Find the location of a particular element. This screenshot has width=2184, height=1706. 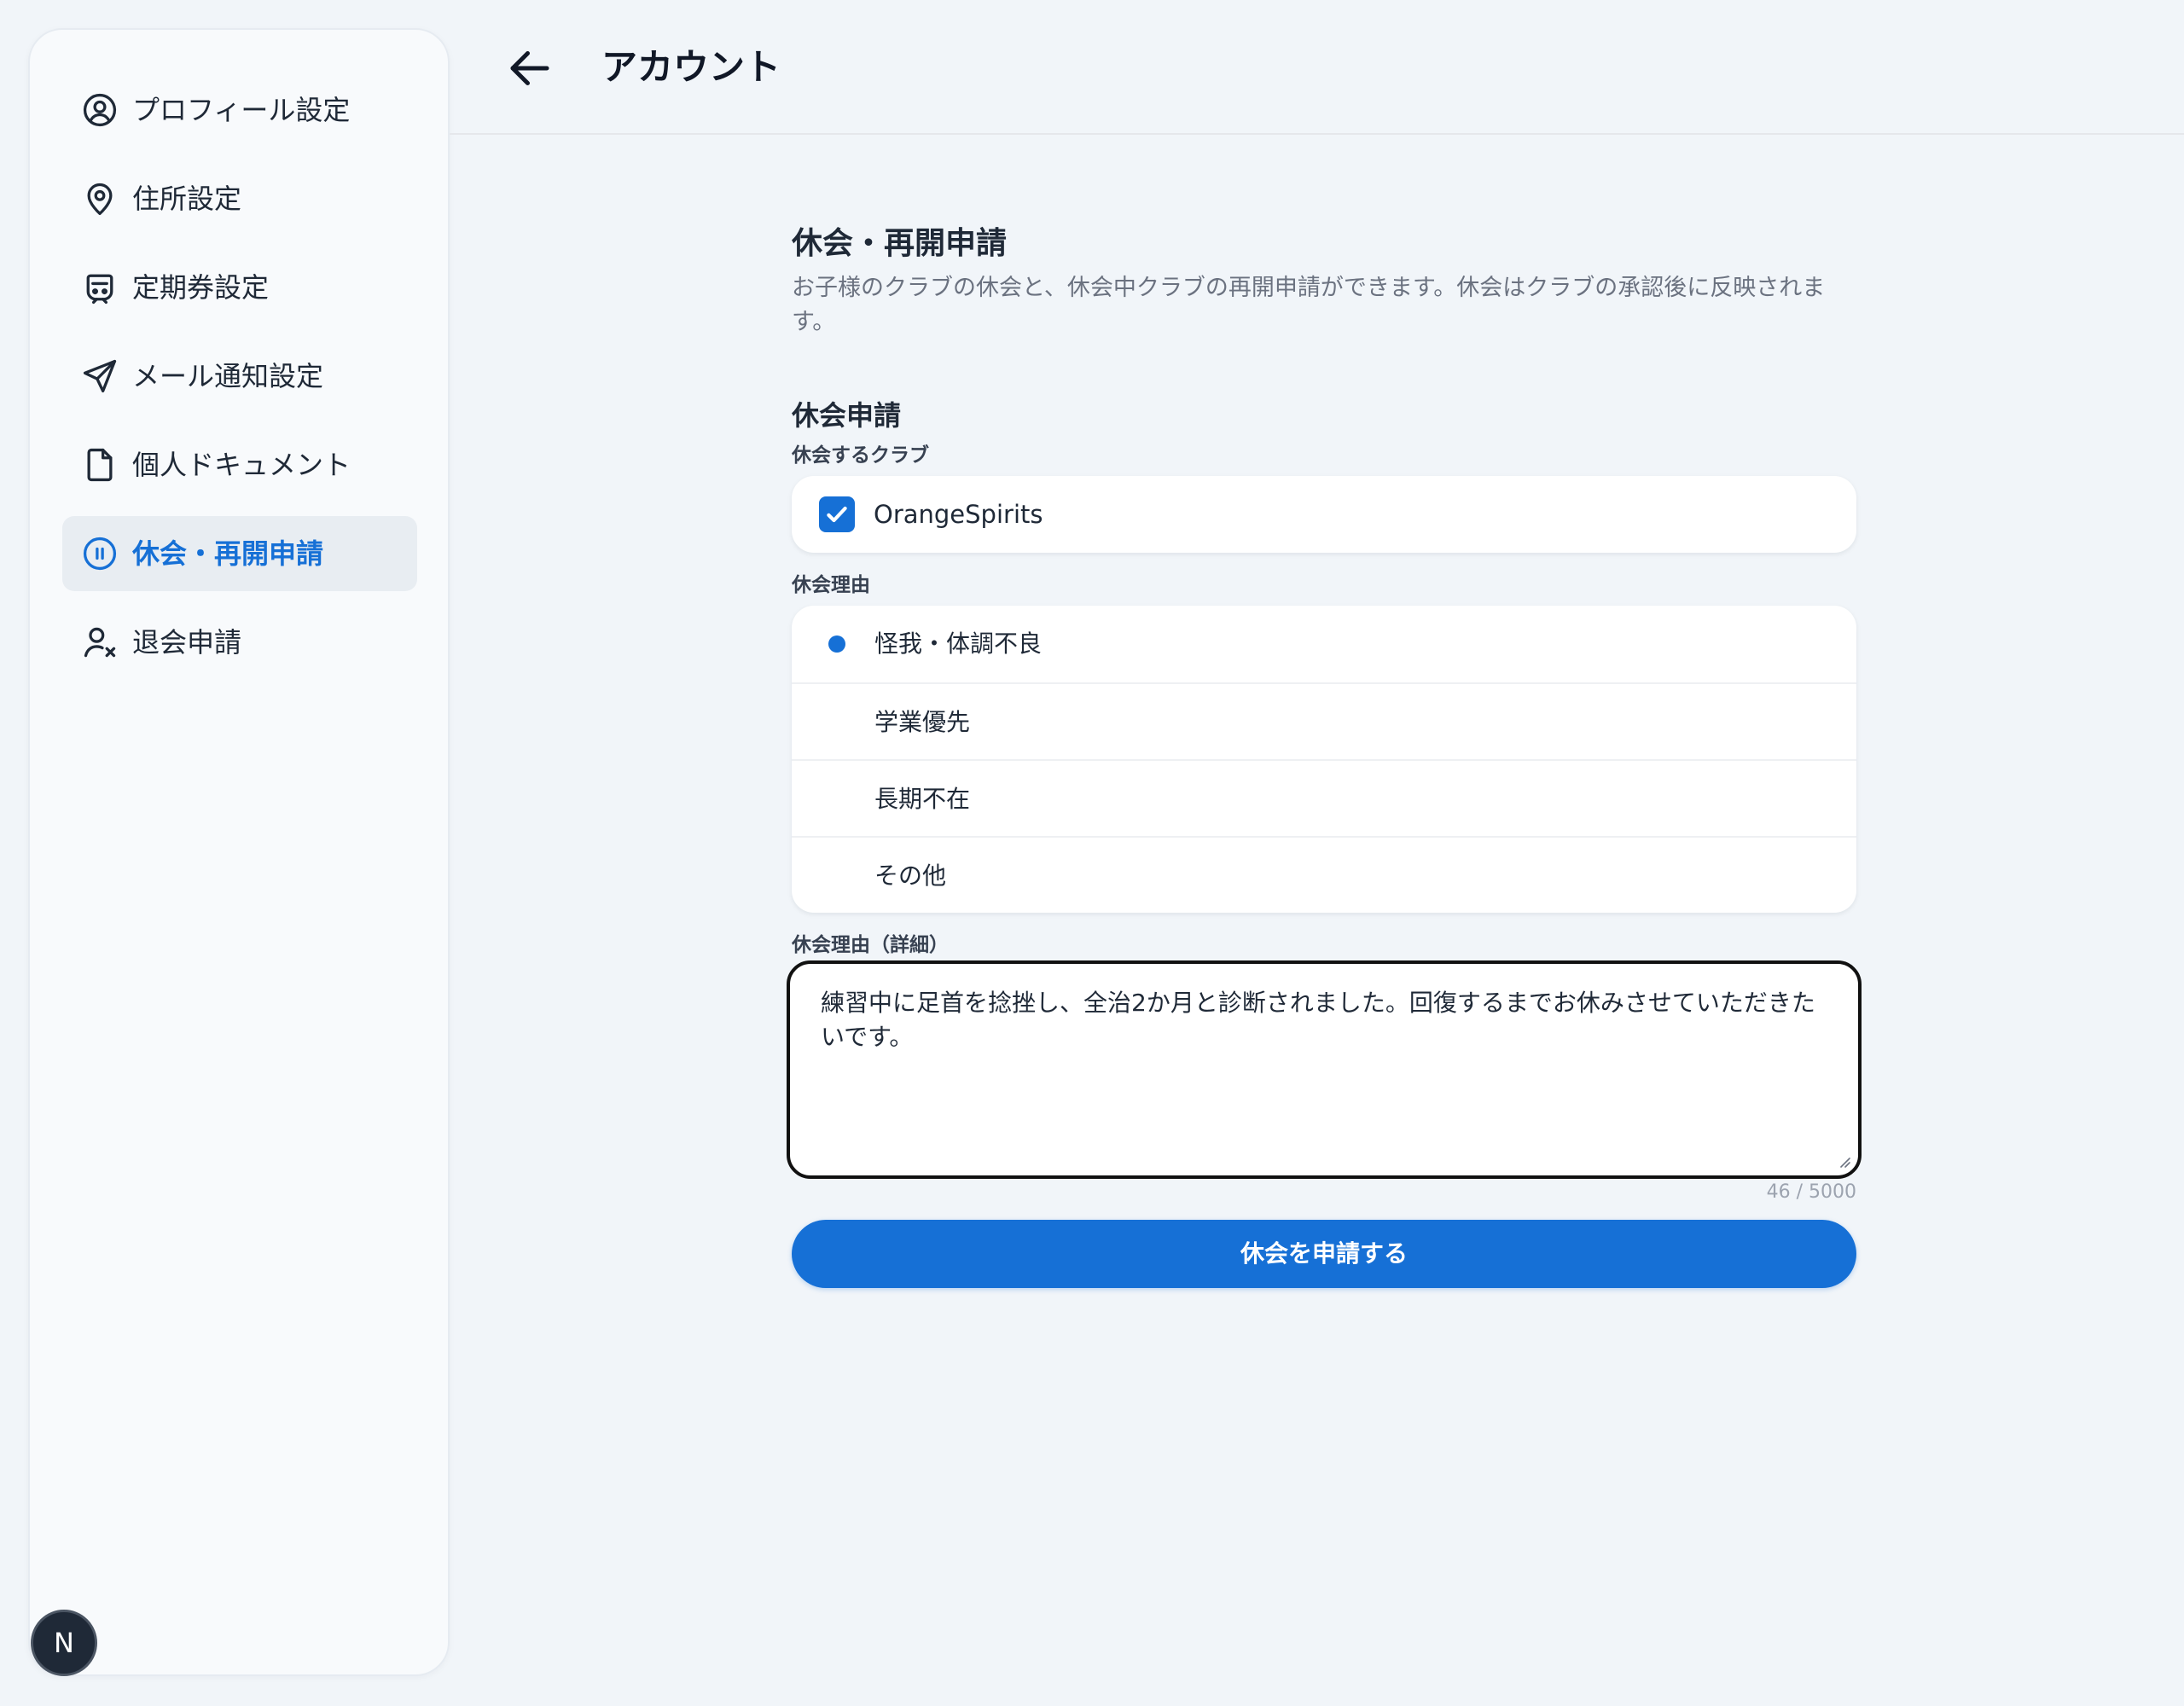

sidebar-item-label: プロフィール設定 is located at coordinates (242, 110).